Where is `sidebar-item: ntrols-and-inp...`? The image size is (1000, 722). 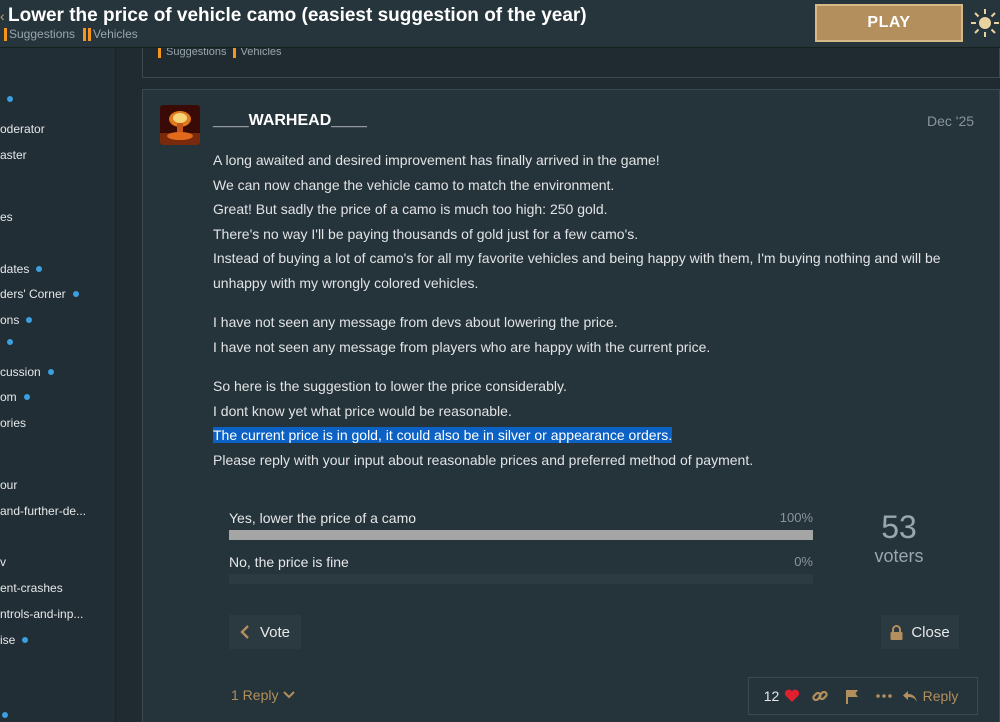
sidebar-item: ntrols-and-inp... is located at coordinates (41, 614).